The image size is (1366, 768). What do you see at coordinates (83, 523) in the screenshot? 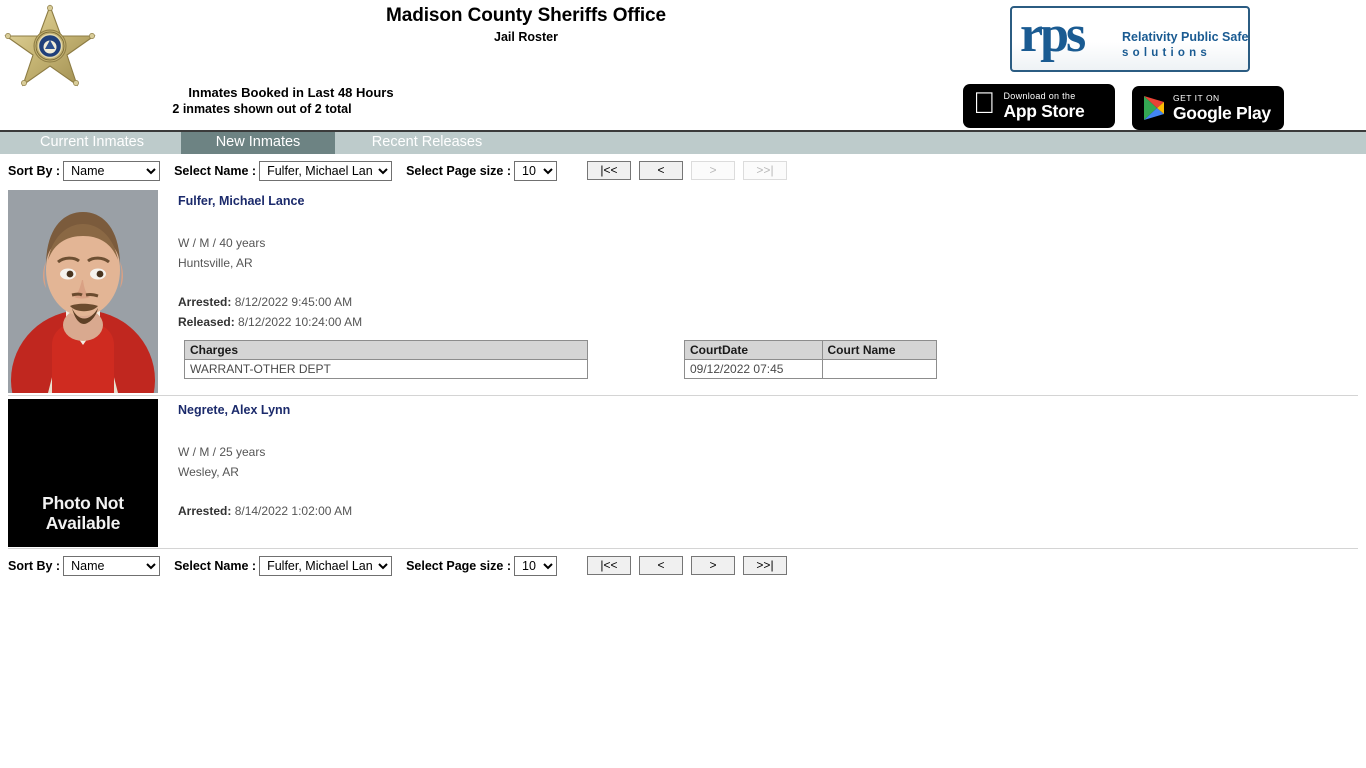
I see `no-photo-line-2: Available` at bounding box center [83, 523].